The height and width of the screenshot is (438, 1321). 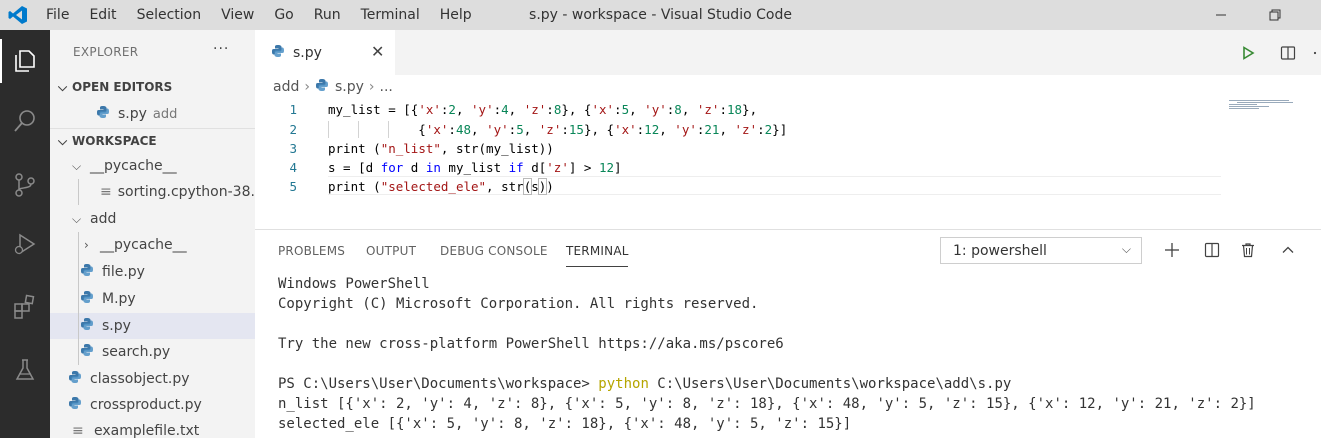 What do you see at coordinates (1000, 250) in the screenshot?
I see `terminal-select-value: 1: powershell` at bounding box center [1000, 250].